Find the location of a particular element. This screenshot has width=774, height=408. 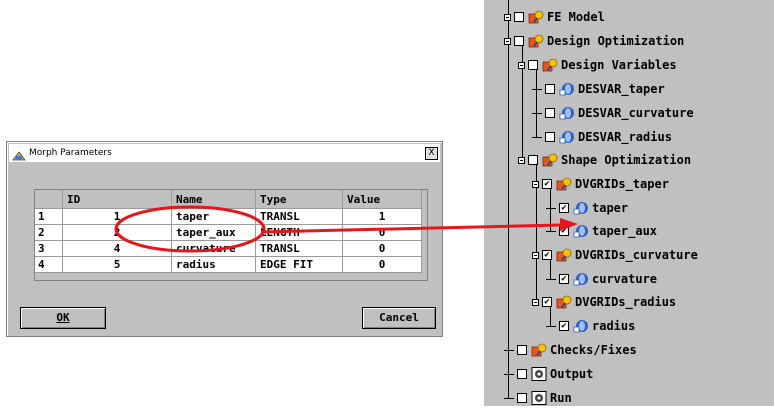

table-row: 4 5 radius EDGE FIT 0 is located at coordinates (228, 264).